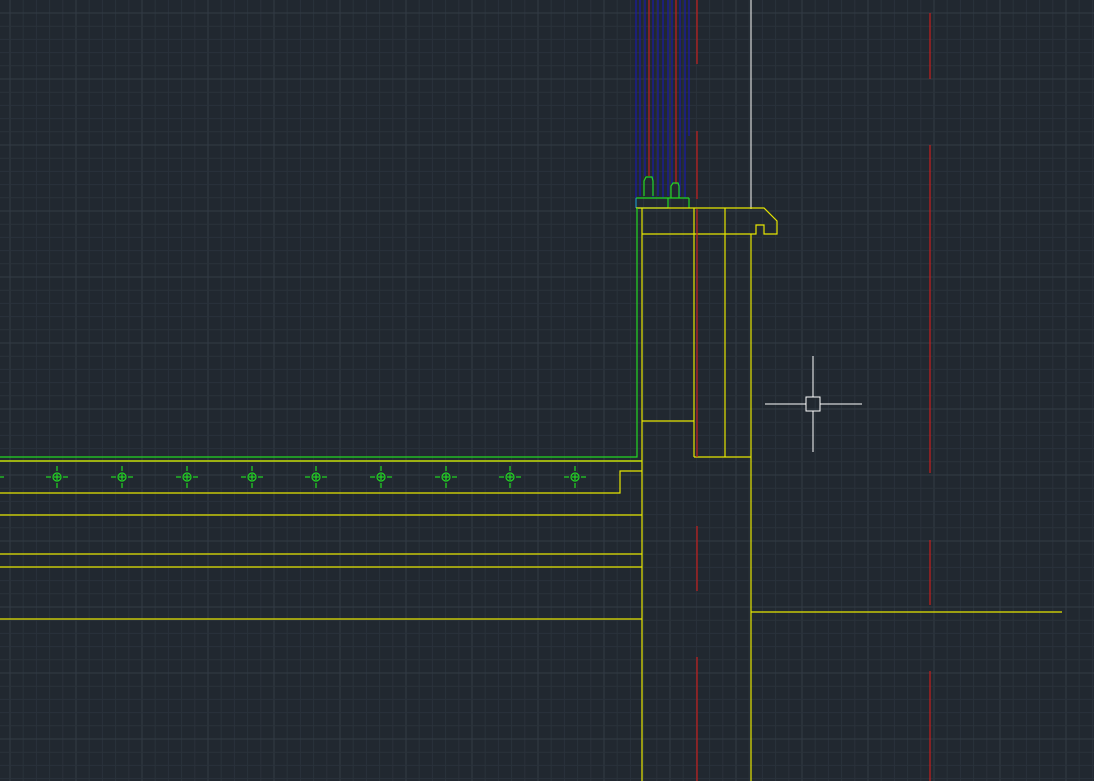 The image size is (1094, 781). What do you see at coordinates (813, 404) in the screenshot?
I see `crosshair-pickbox-icon` at bounding box center [813, 404].